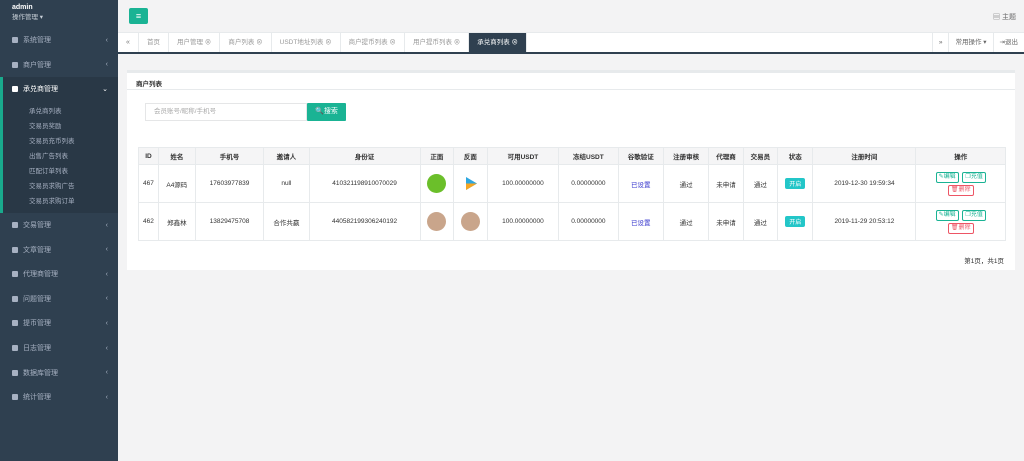 The height and width of the screenshot is (461, 1024). Describe the element at coordinates (364, 183) in the screenshot. I see `cell-idcard: 410321198910070029` at that location.